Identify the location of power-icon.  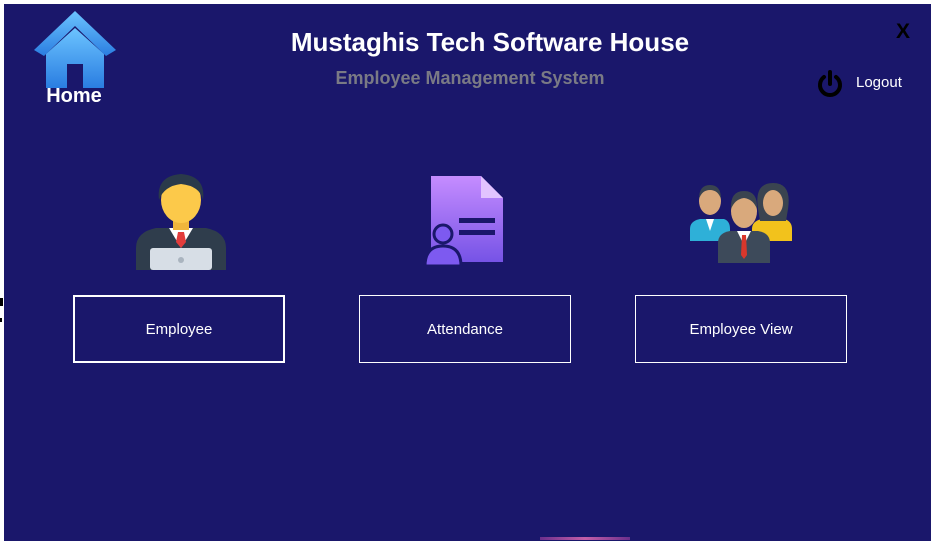
(830, 84).